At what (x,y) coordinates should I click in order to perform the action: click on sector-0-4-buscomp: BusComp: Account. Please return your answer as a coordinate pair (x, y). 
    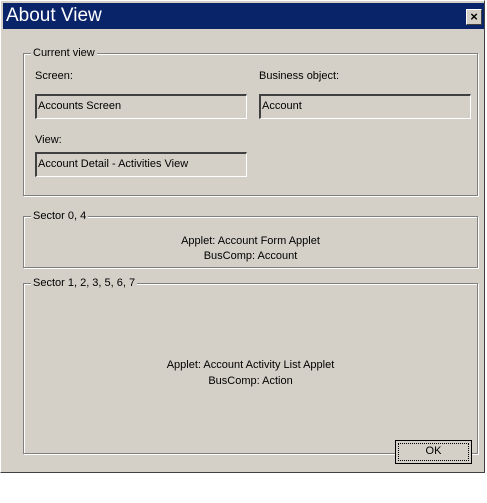
    Looking at the image, I should click on (250, 256).